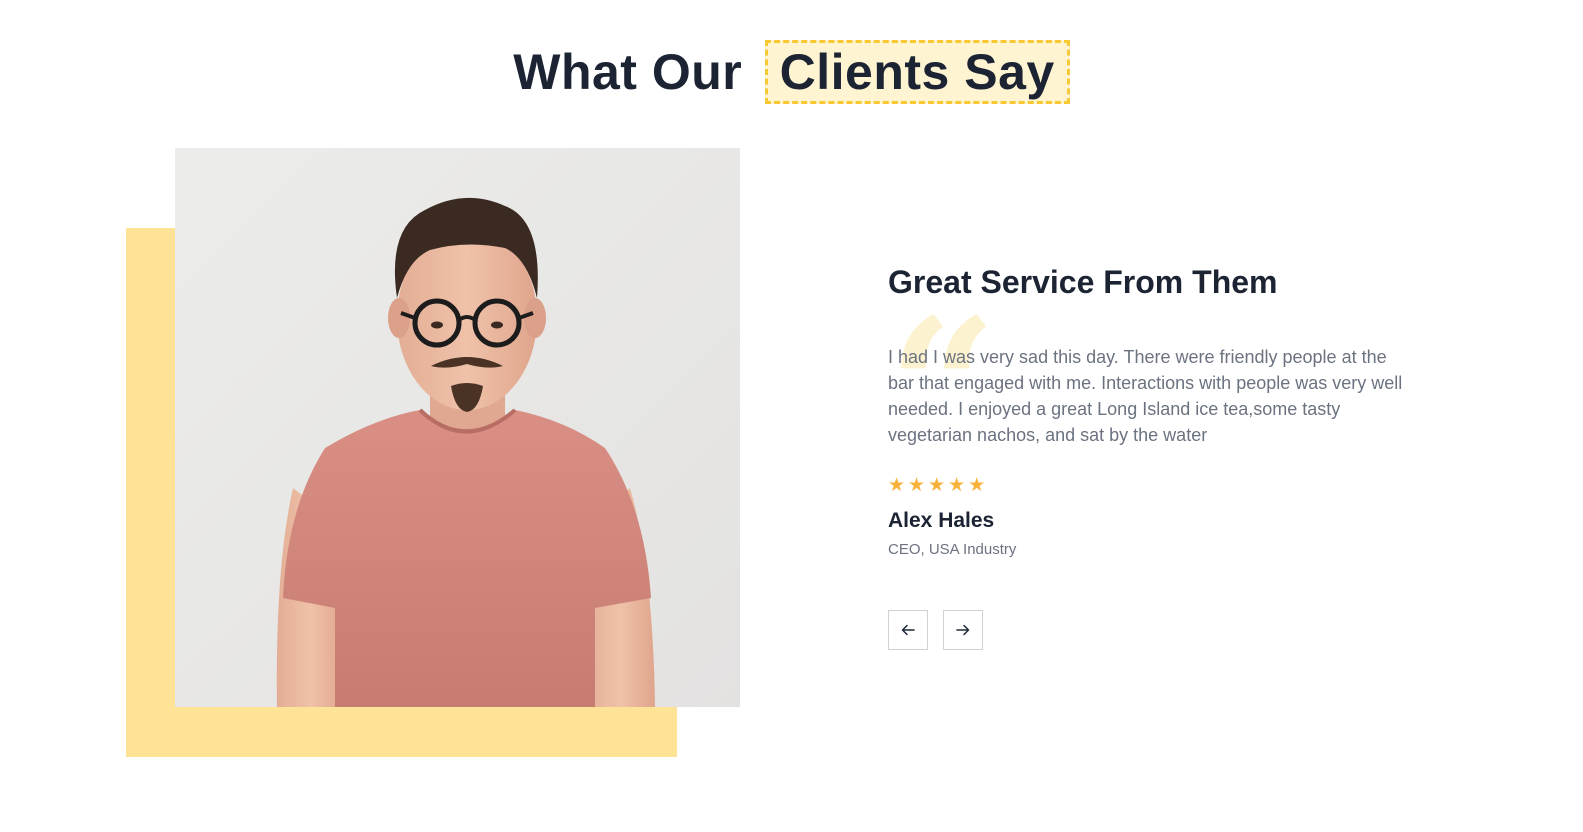 This screenshot has height=832, width=1583. I want to click on rating-stars: ★ ★ ★ ★ ★, so click(1168, 486).